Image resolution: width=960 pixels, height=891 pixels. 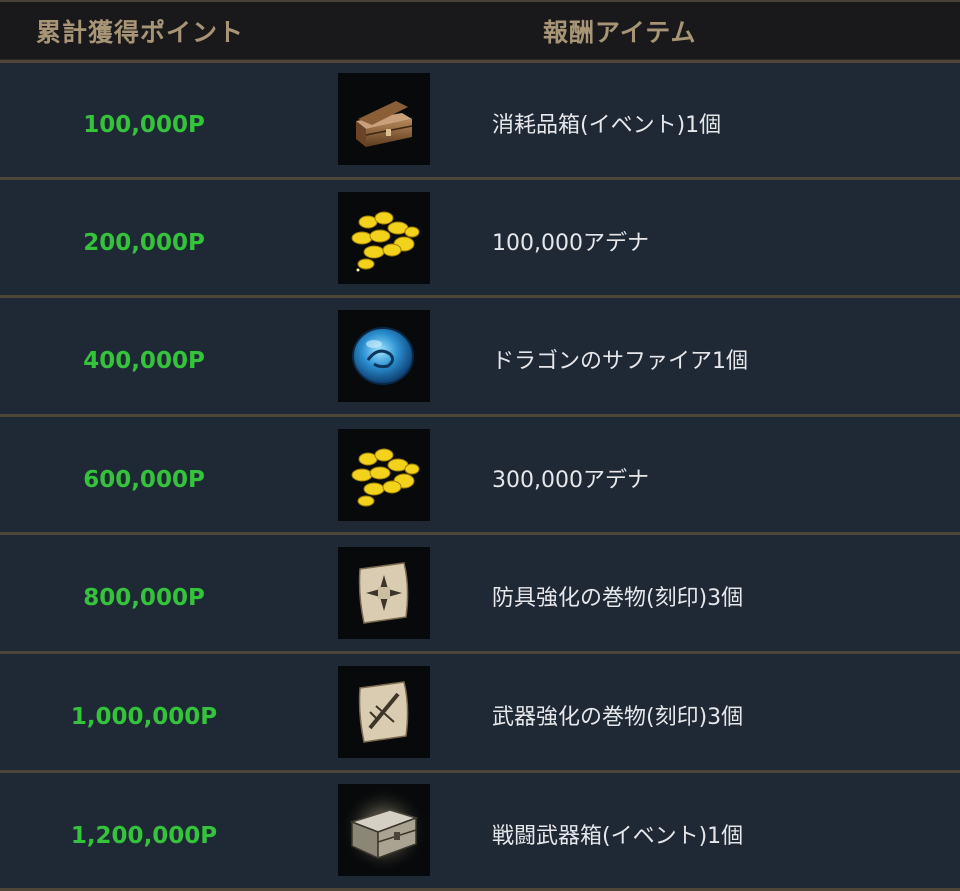 I want to click on points-value: 200,000P, so click(x=144, y=243).